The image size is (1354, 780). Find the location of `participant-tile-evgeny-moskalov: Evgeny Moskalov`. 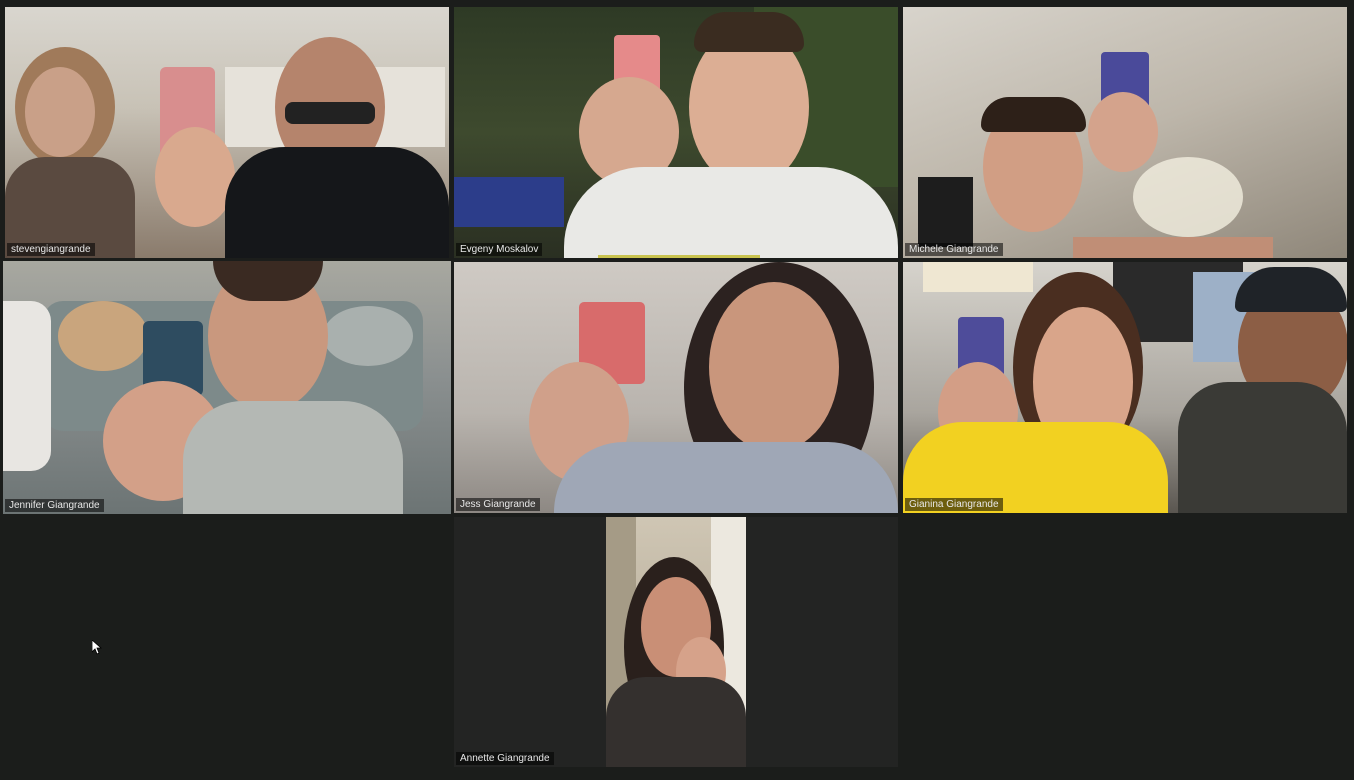

participant-tile-evgeny-moskalov: Evgeny Moskalov is located at coordinates (676, 132).